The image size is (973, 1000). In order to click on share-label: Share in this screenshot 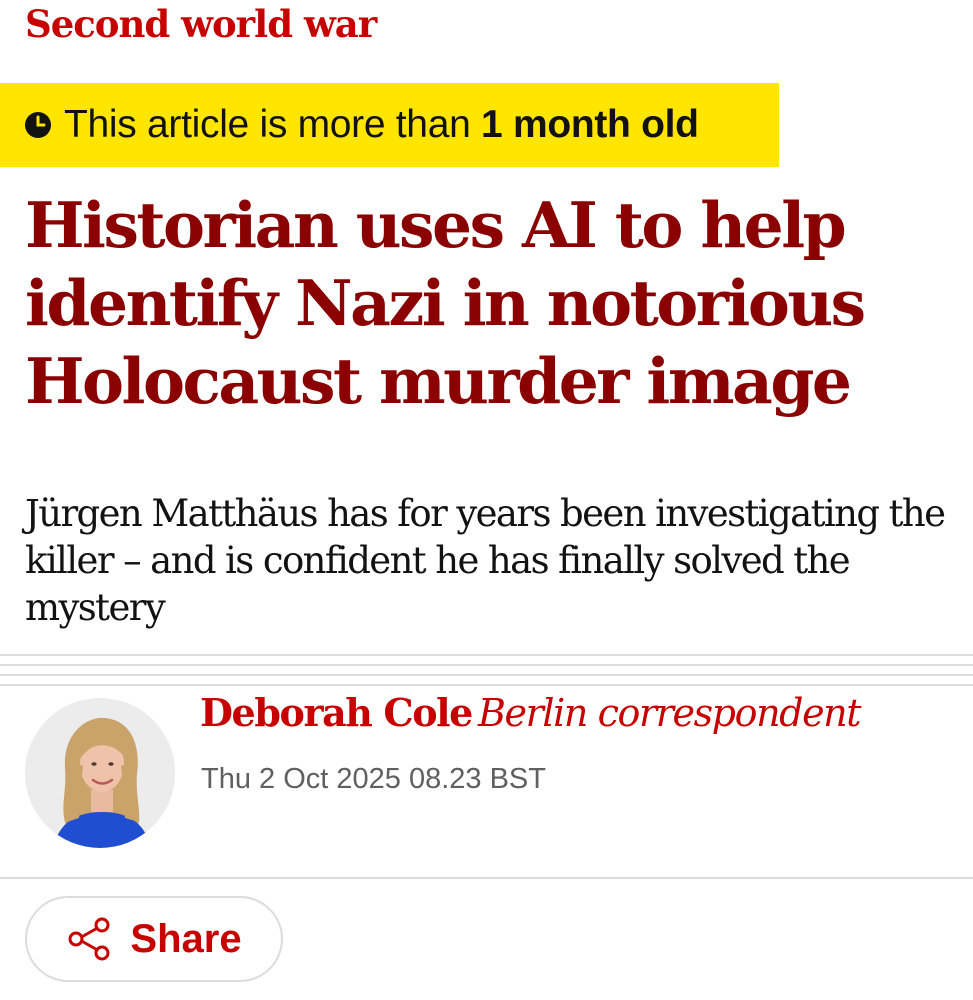, I will do `click(186, 938)`.